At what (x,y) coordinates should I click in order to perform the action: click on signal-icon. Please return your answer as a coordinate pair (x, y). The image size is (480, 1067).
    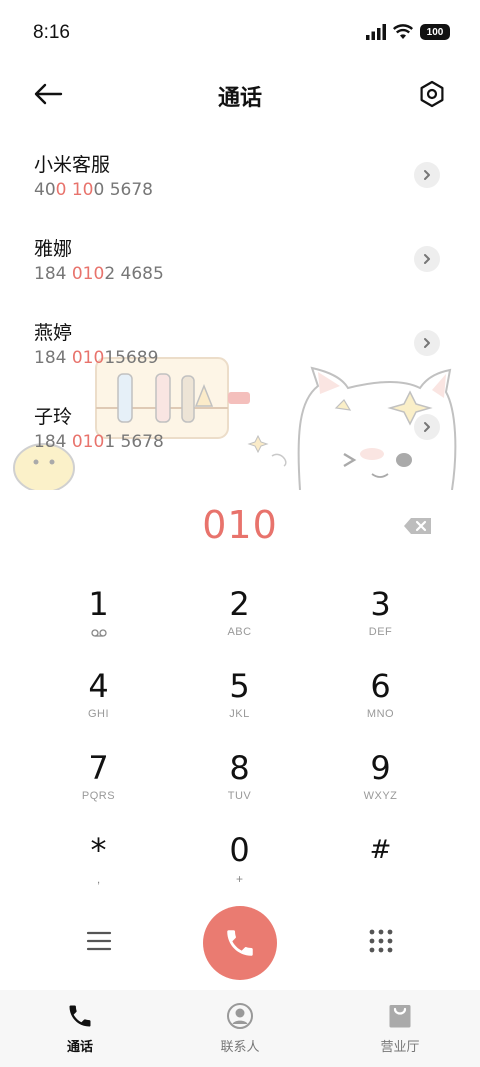
    Looking at the image, I should click on (376, 32).